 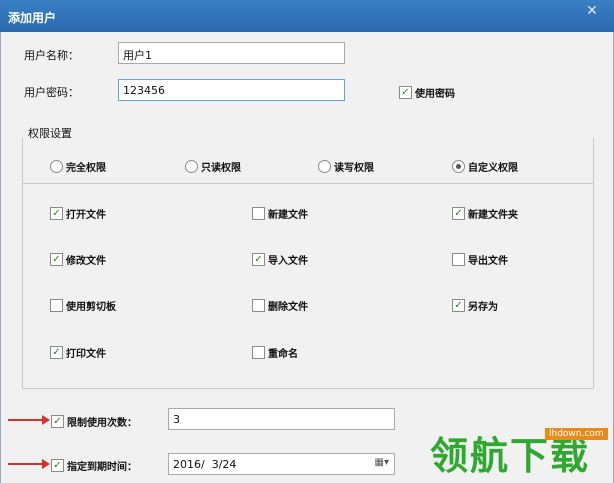 I want to click on use-password-checkbox: ✓ 使用密码, so click(x=427, y=92).